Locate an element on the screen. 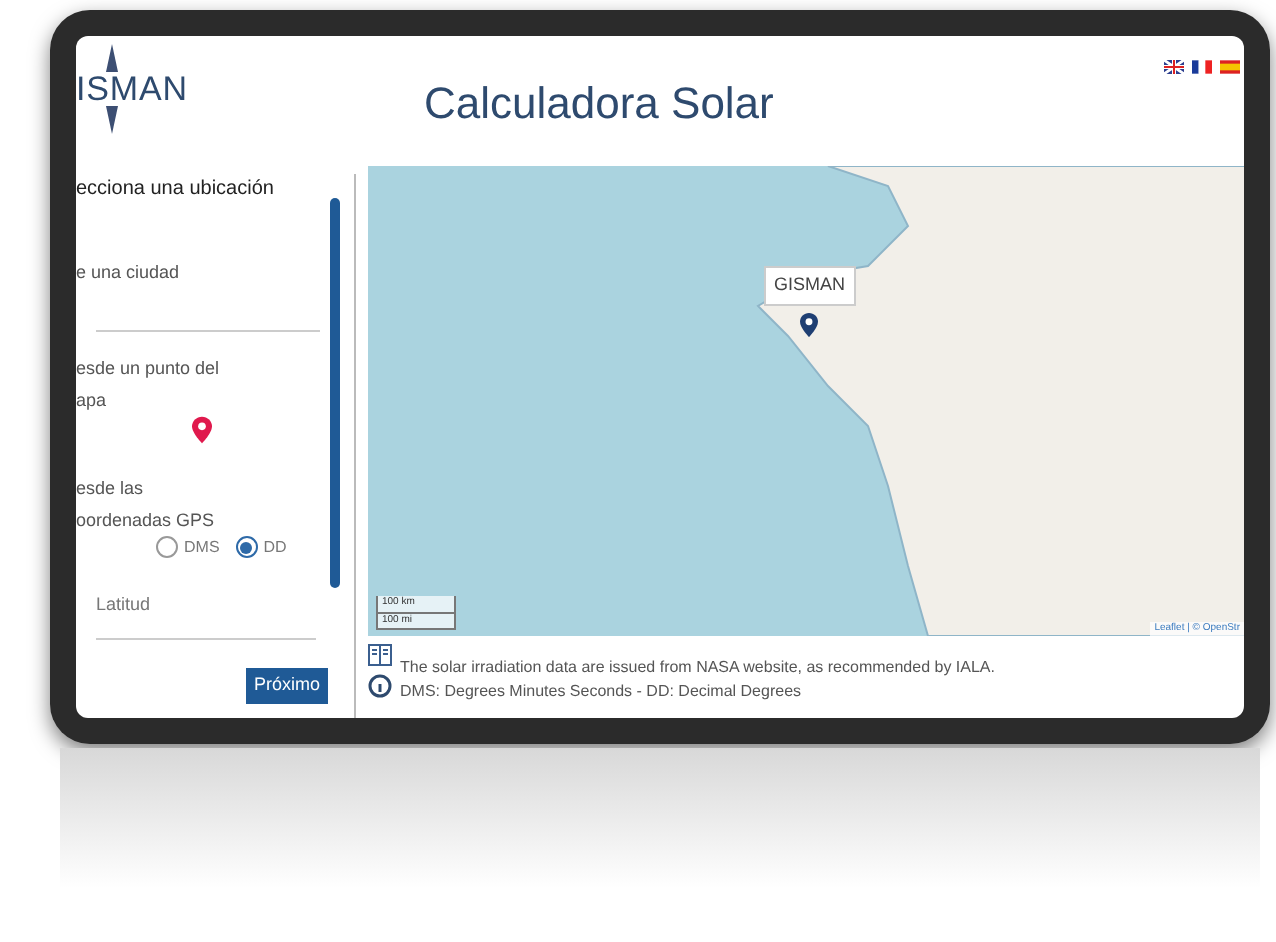 Image resolution: width=1276 pixels, height=942 pixels. sidebar-heading: ecciona una ubicación is located at coordinates (176, 190).